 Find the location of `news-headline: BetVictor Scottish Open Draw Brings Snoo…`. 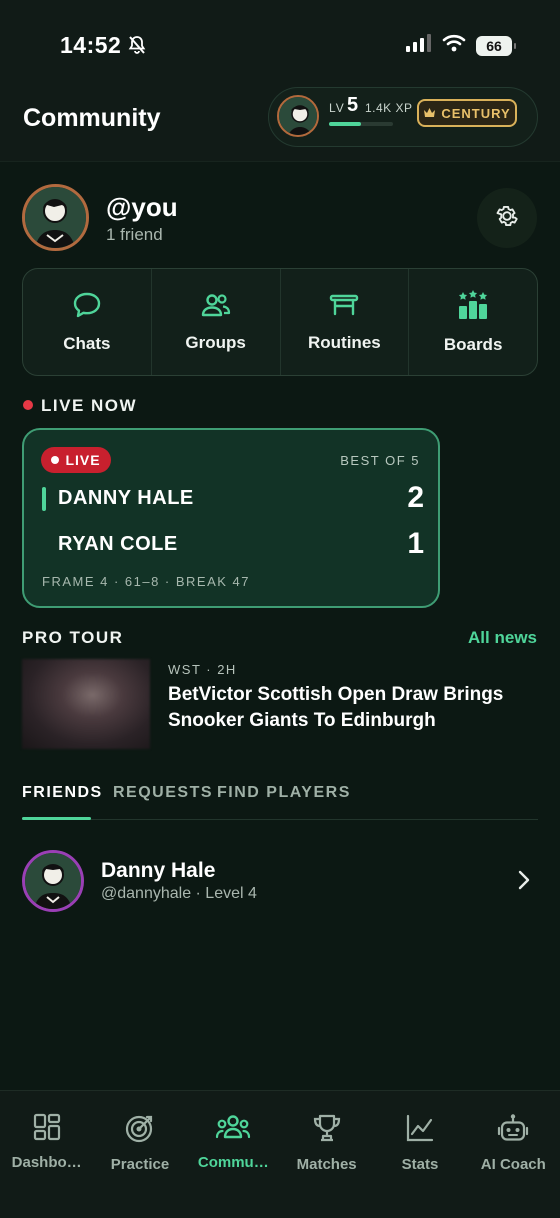

news-headline: BetVictor Scottish Open Draw Brings Snoo… is located at coordinates (353, 708).